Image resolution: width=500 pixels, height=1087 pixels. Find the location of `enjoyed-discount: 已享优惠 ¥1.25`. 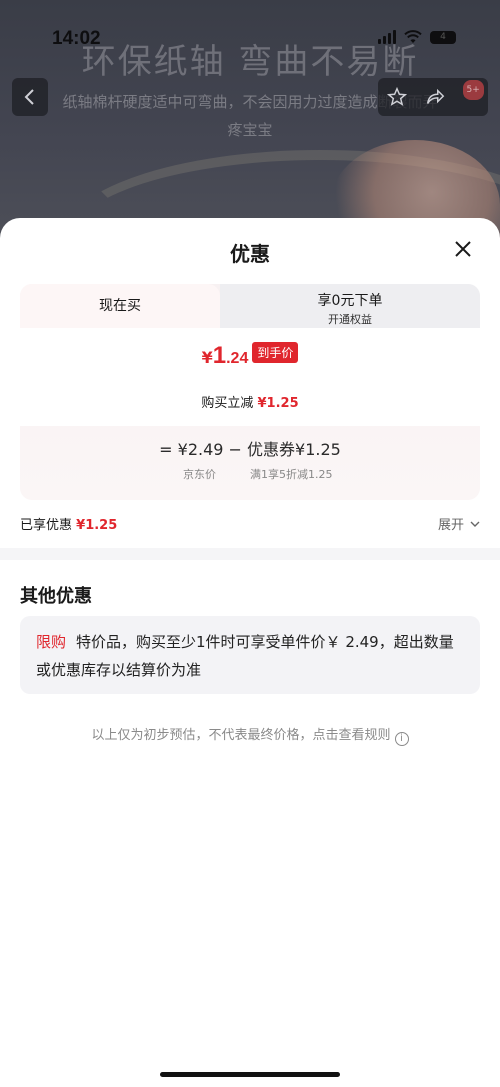

enjoyed-discount: 已享优惠 ¥1.25 is located at coordinates (68, 523).